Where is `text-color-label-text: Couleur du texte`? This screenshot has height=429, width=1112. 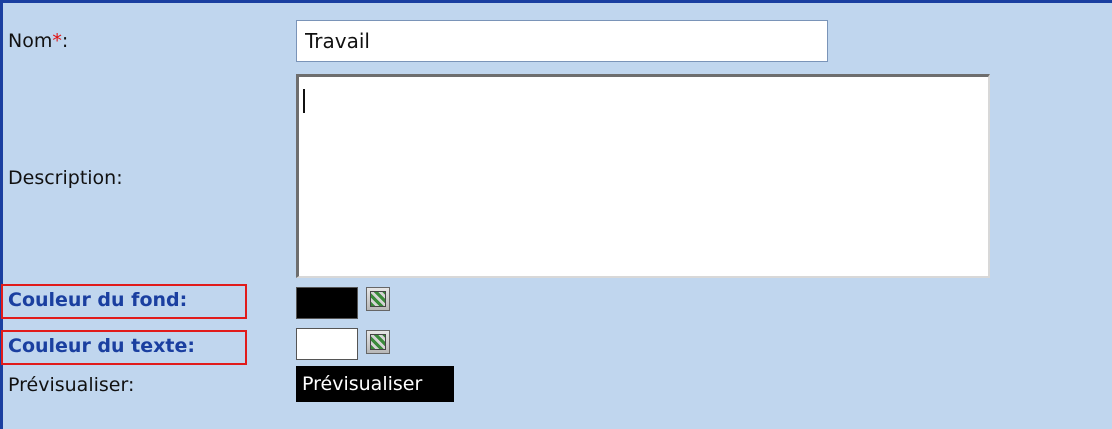 text-color-label-text: Couleur du texte is located at coordinates (98, 346).